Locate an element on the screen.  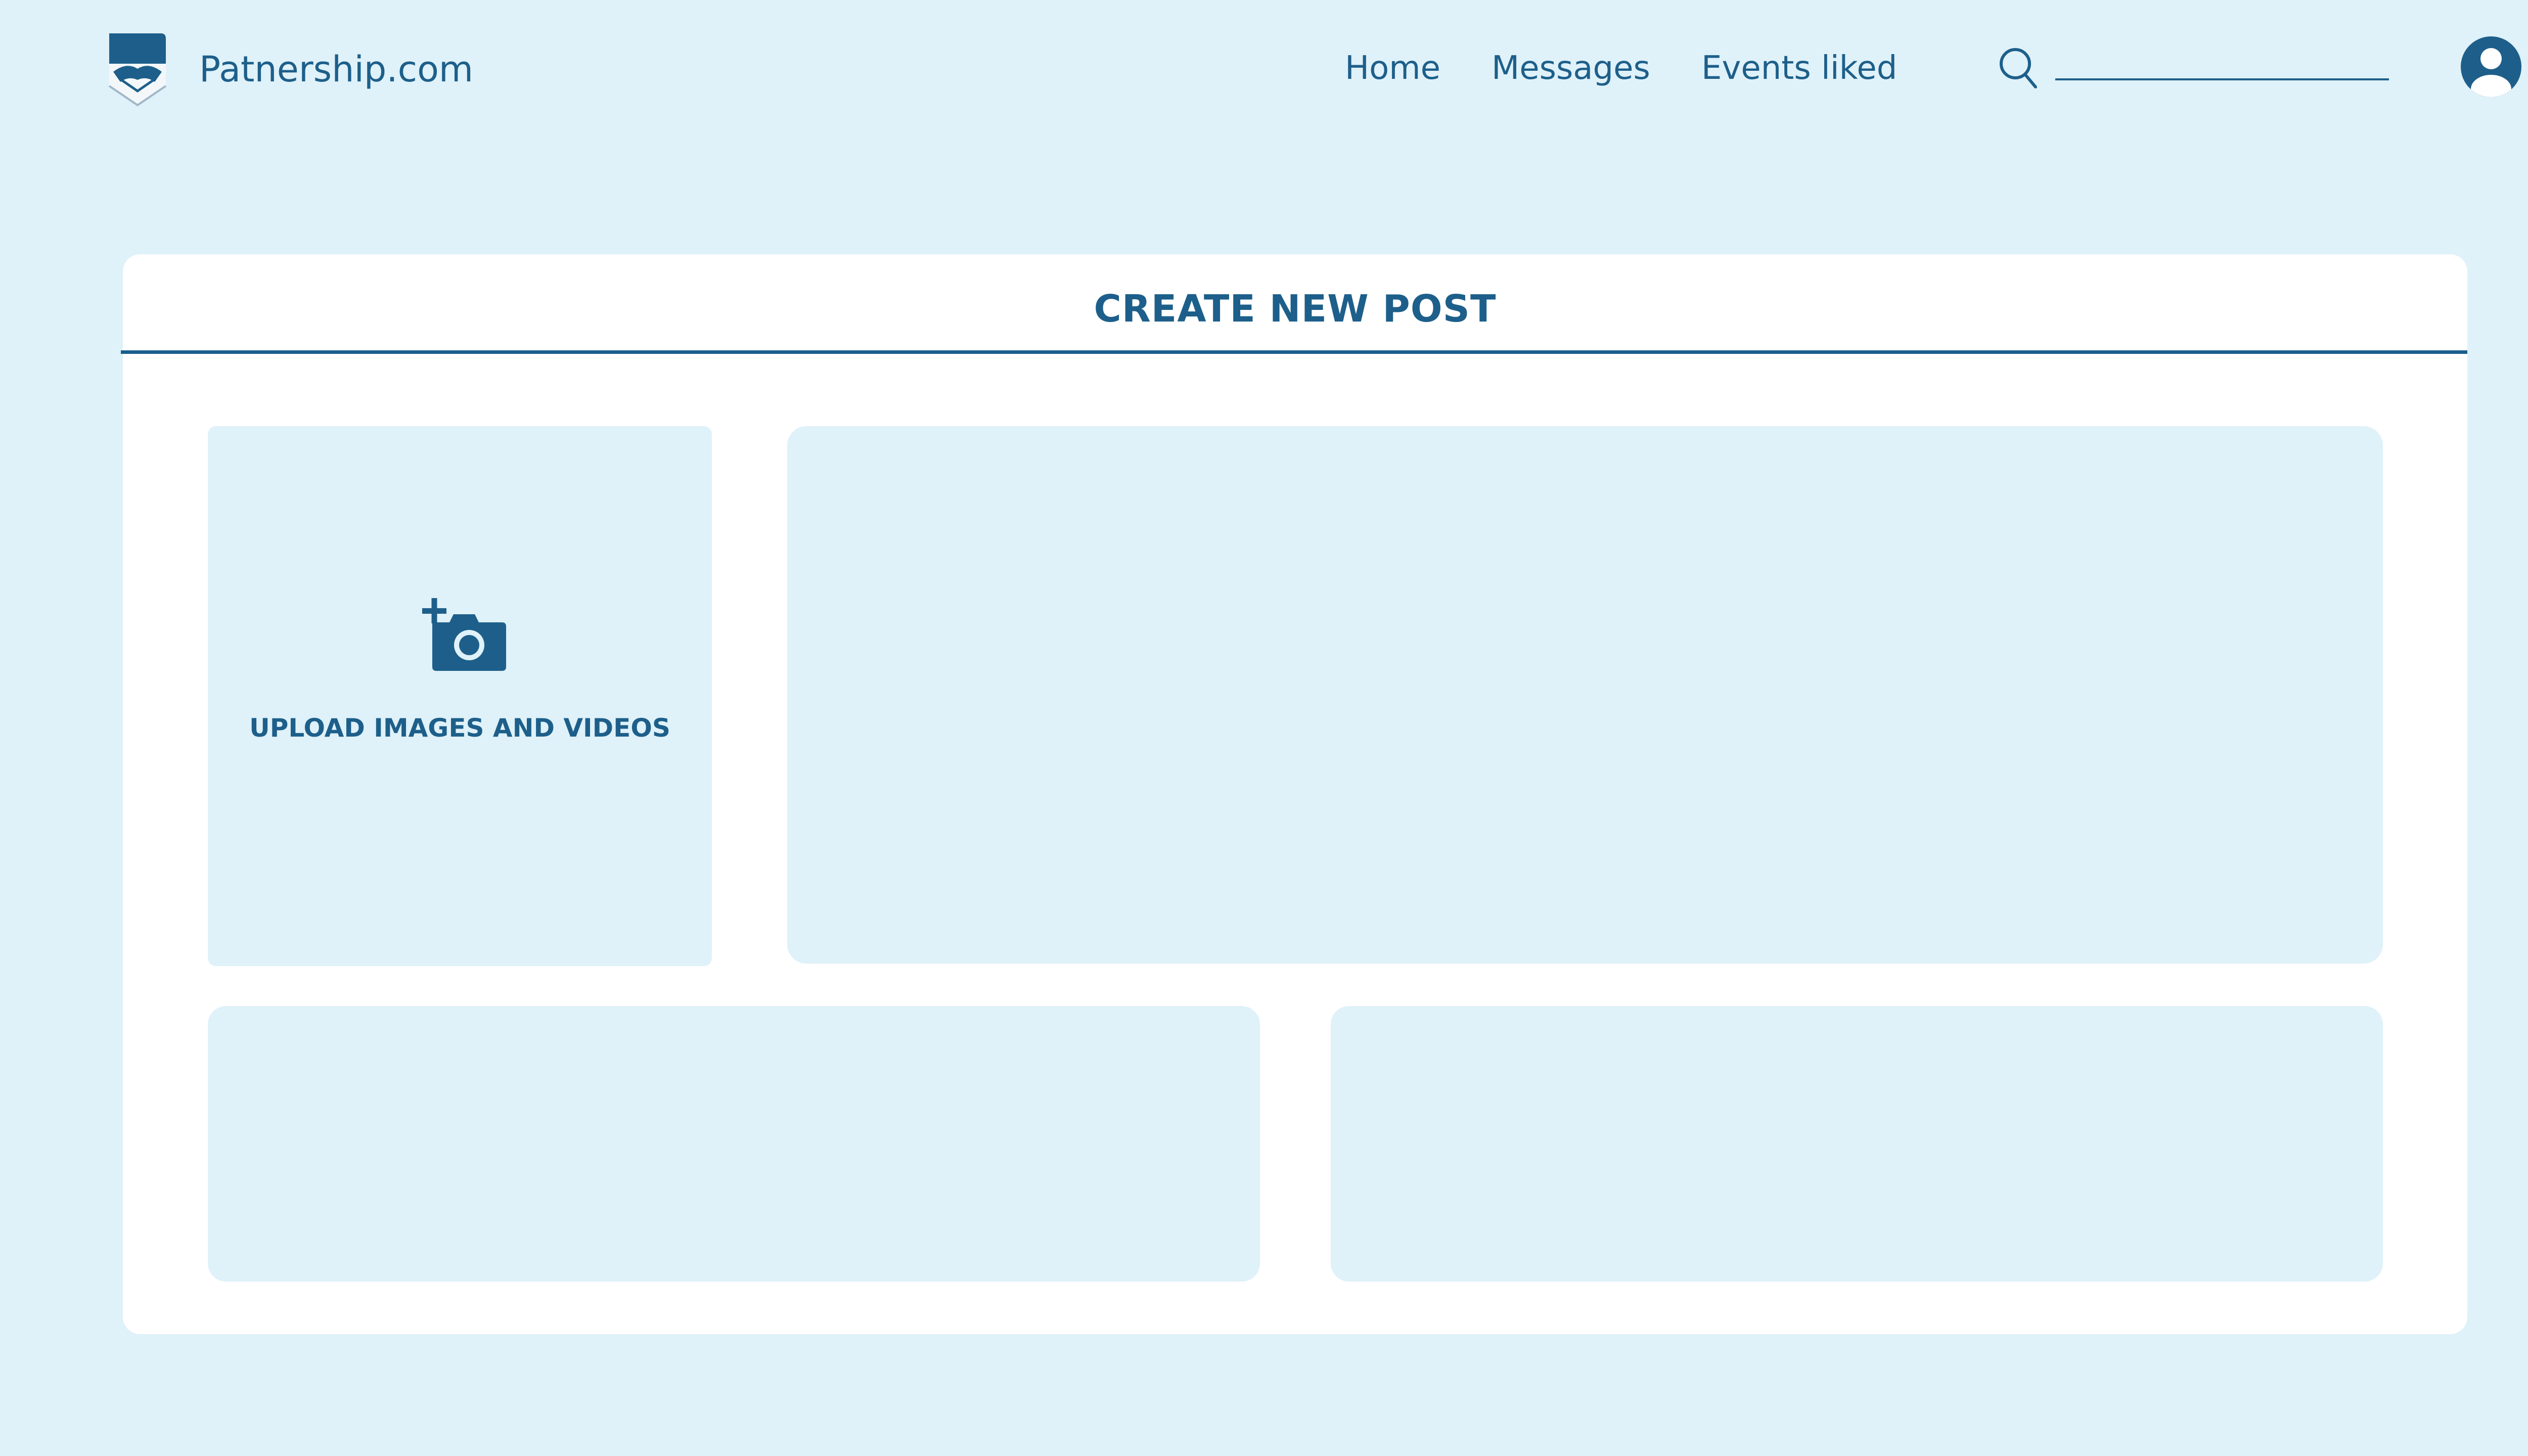
post-field-right is located at coordinates (1857, 1144).